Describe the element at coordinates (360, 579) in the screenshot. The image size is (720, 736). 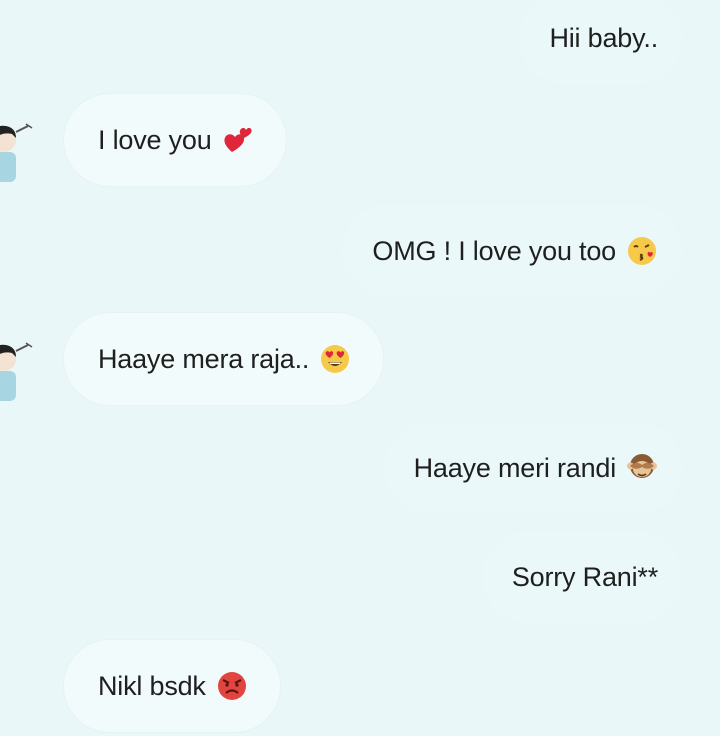
I see `message-row: Sorry Rani**` at that location.